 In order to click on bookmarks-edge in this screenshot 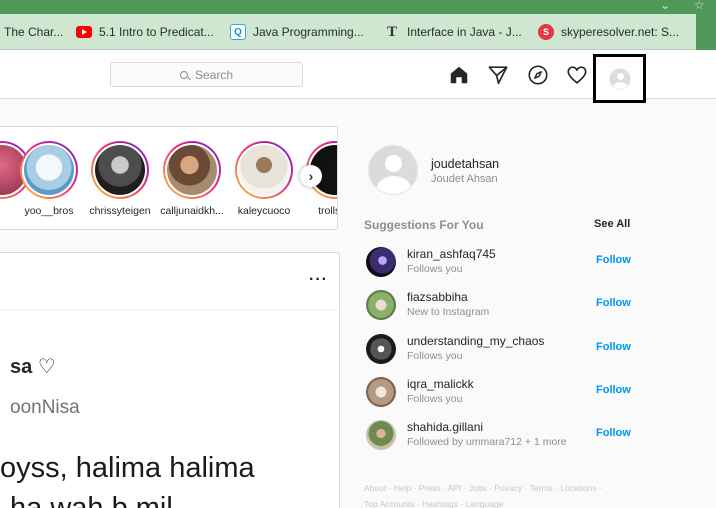, I will do `click(706, 32)`.